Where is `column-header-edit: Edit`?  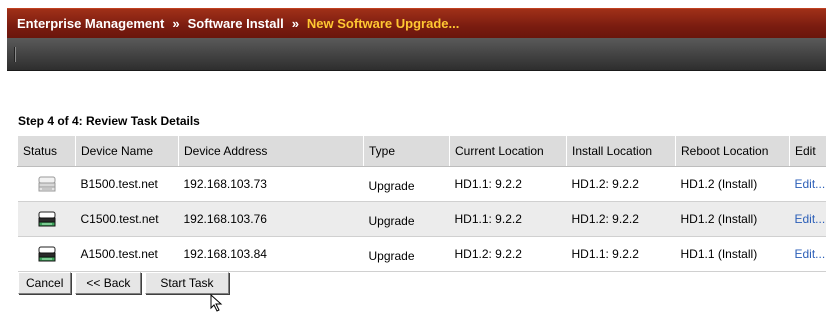
column-header-edit: Edit is located at coordinates (807, 151).